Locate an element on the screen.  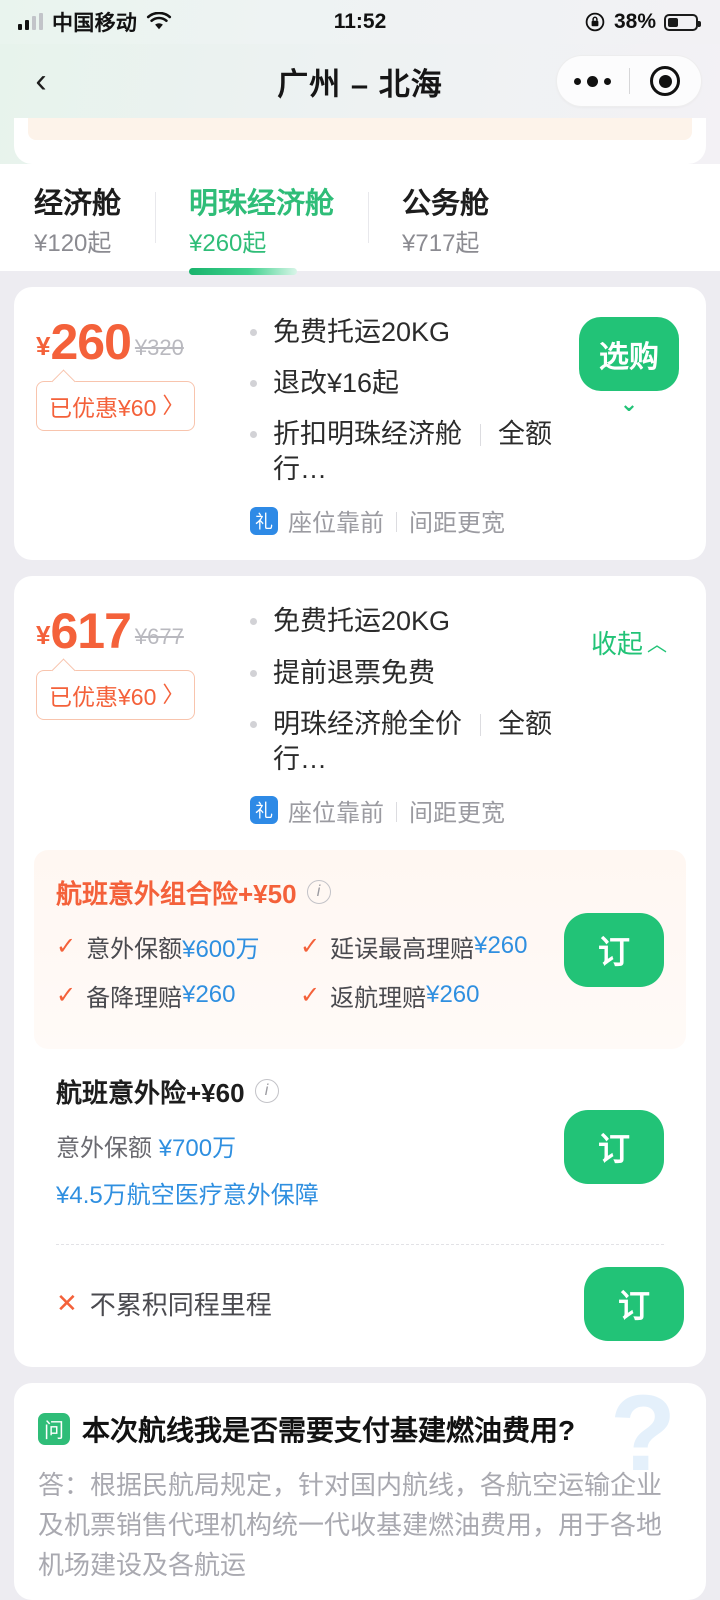
fare-original-price-1: ¥677 is located at coordinates (159, 637).